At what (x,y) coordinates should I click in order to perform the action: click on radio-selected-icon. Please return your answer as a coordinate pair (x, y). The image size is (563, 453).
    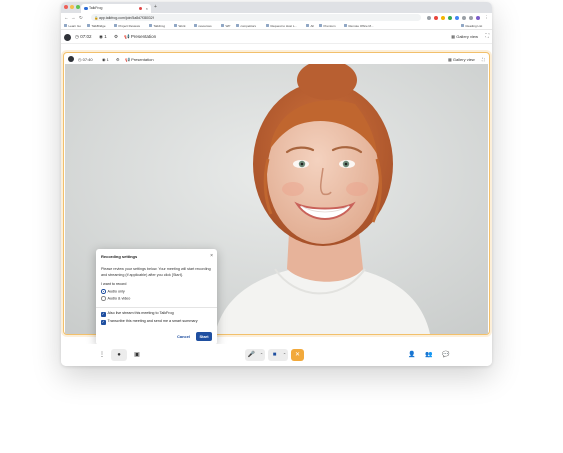
    Looking at the image, I should click on (103, 291).